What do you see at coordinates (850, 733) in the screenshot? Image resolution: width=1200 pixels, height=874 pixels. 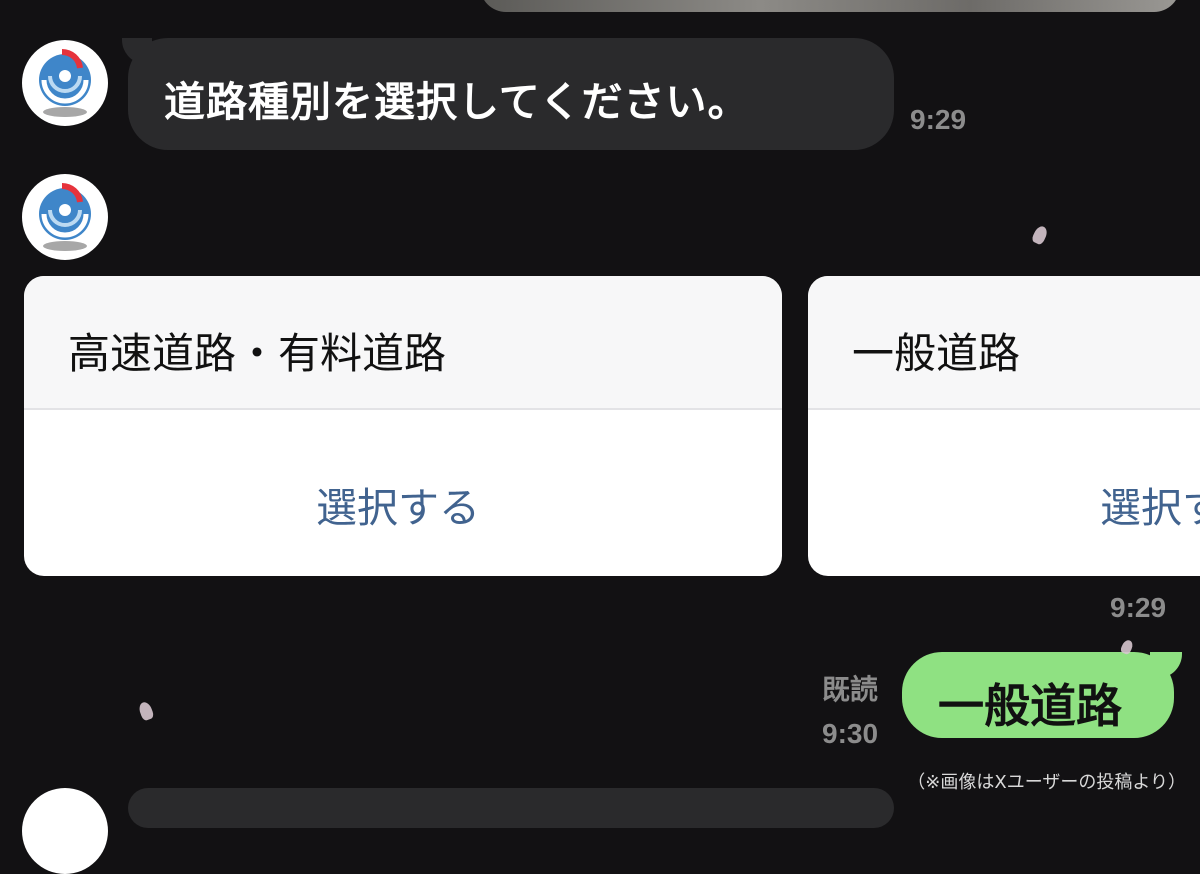 I see `user-message-timestamp: 9:30` at bounding box center [850, 733].